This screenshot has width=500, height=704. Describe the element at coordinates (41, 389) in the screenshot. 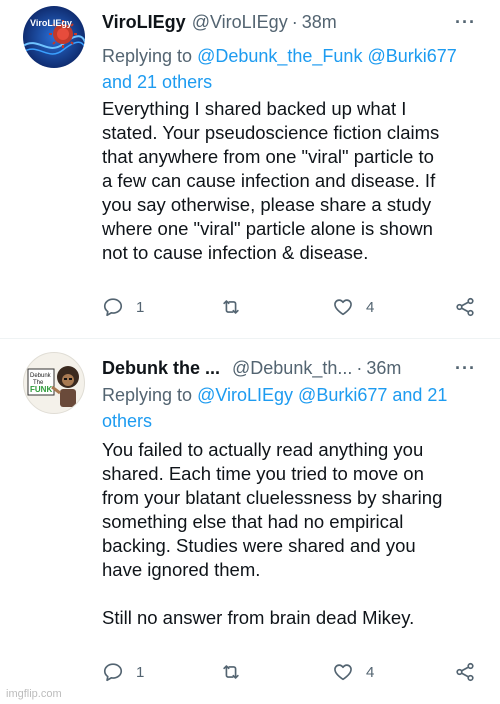

I see `svg-text: FUNK` at that location.